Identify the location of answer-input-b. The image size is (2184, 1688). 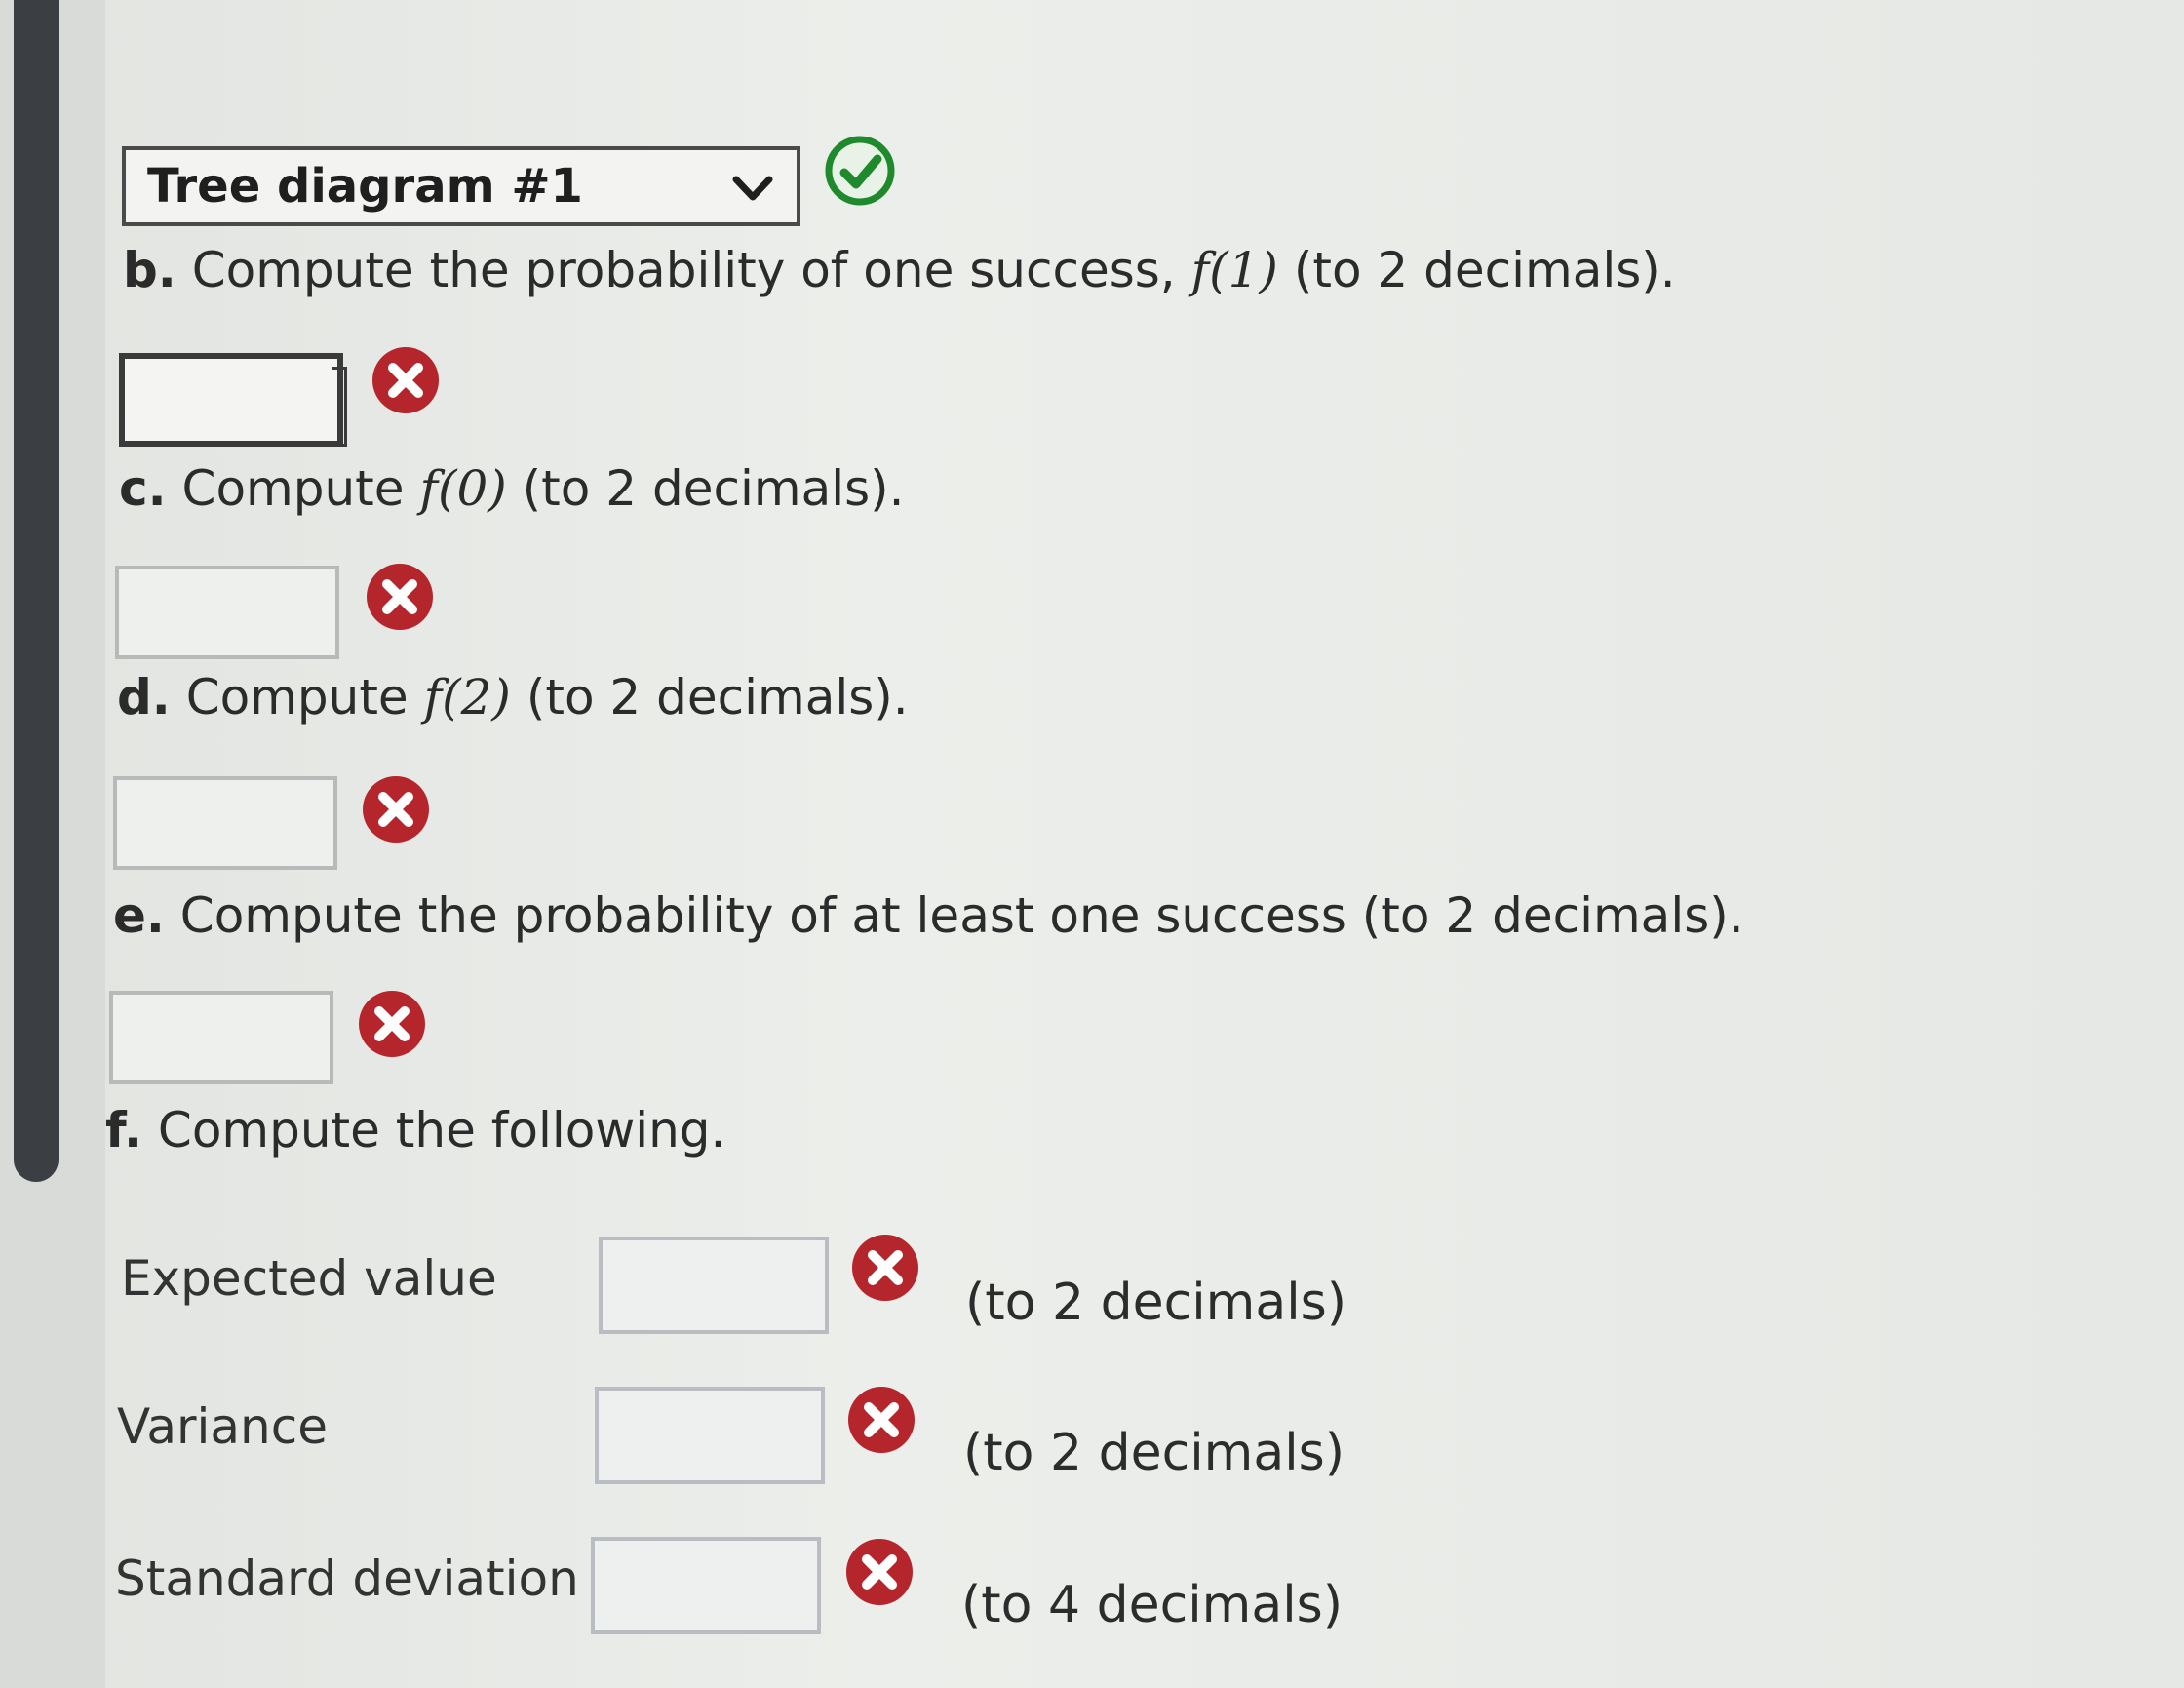
(233, 400).